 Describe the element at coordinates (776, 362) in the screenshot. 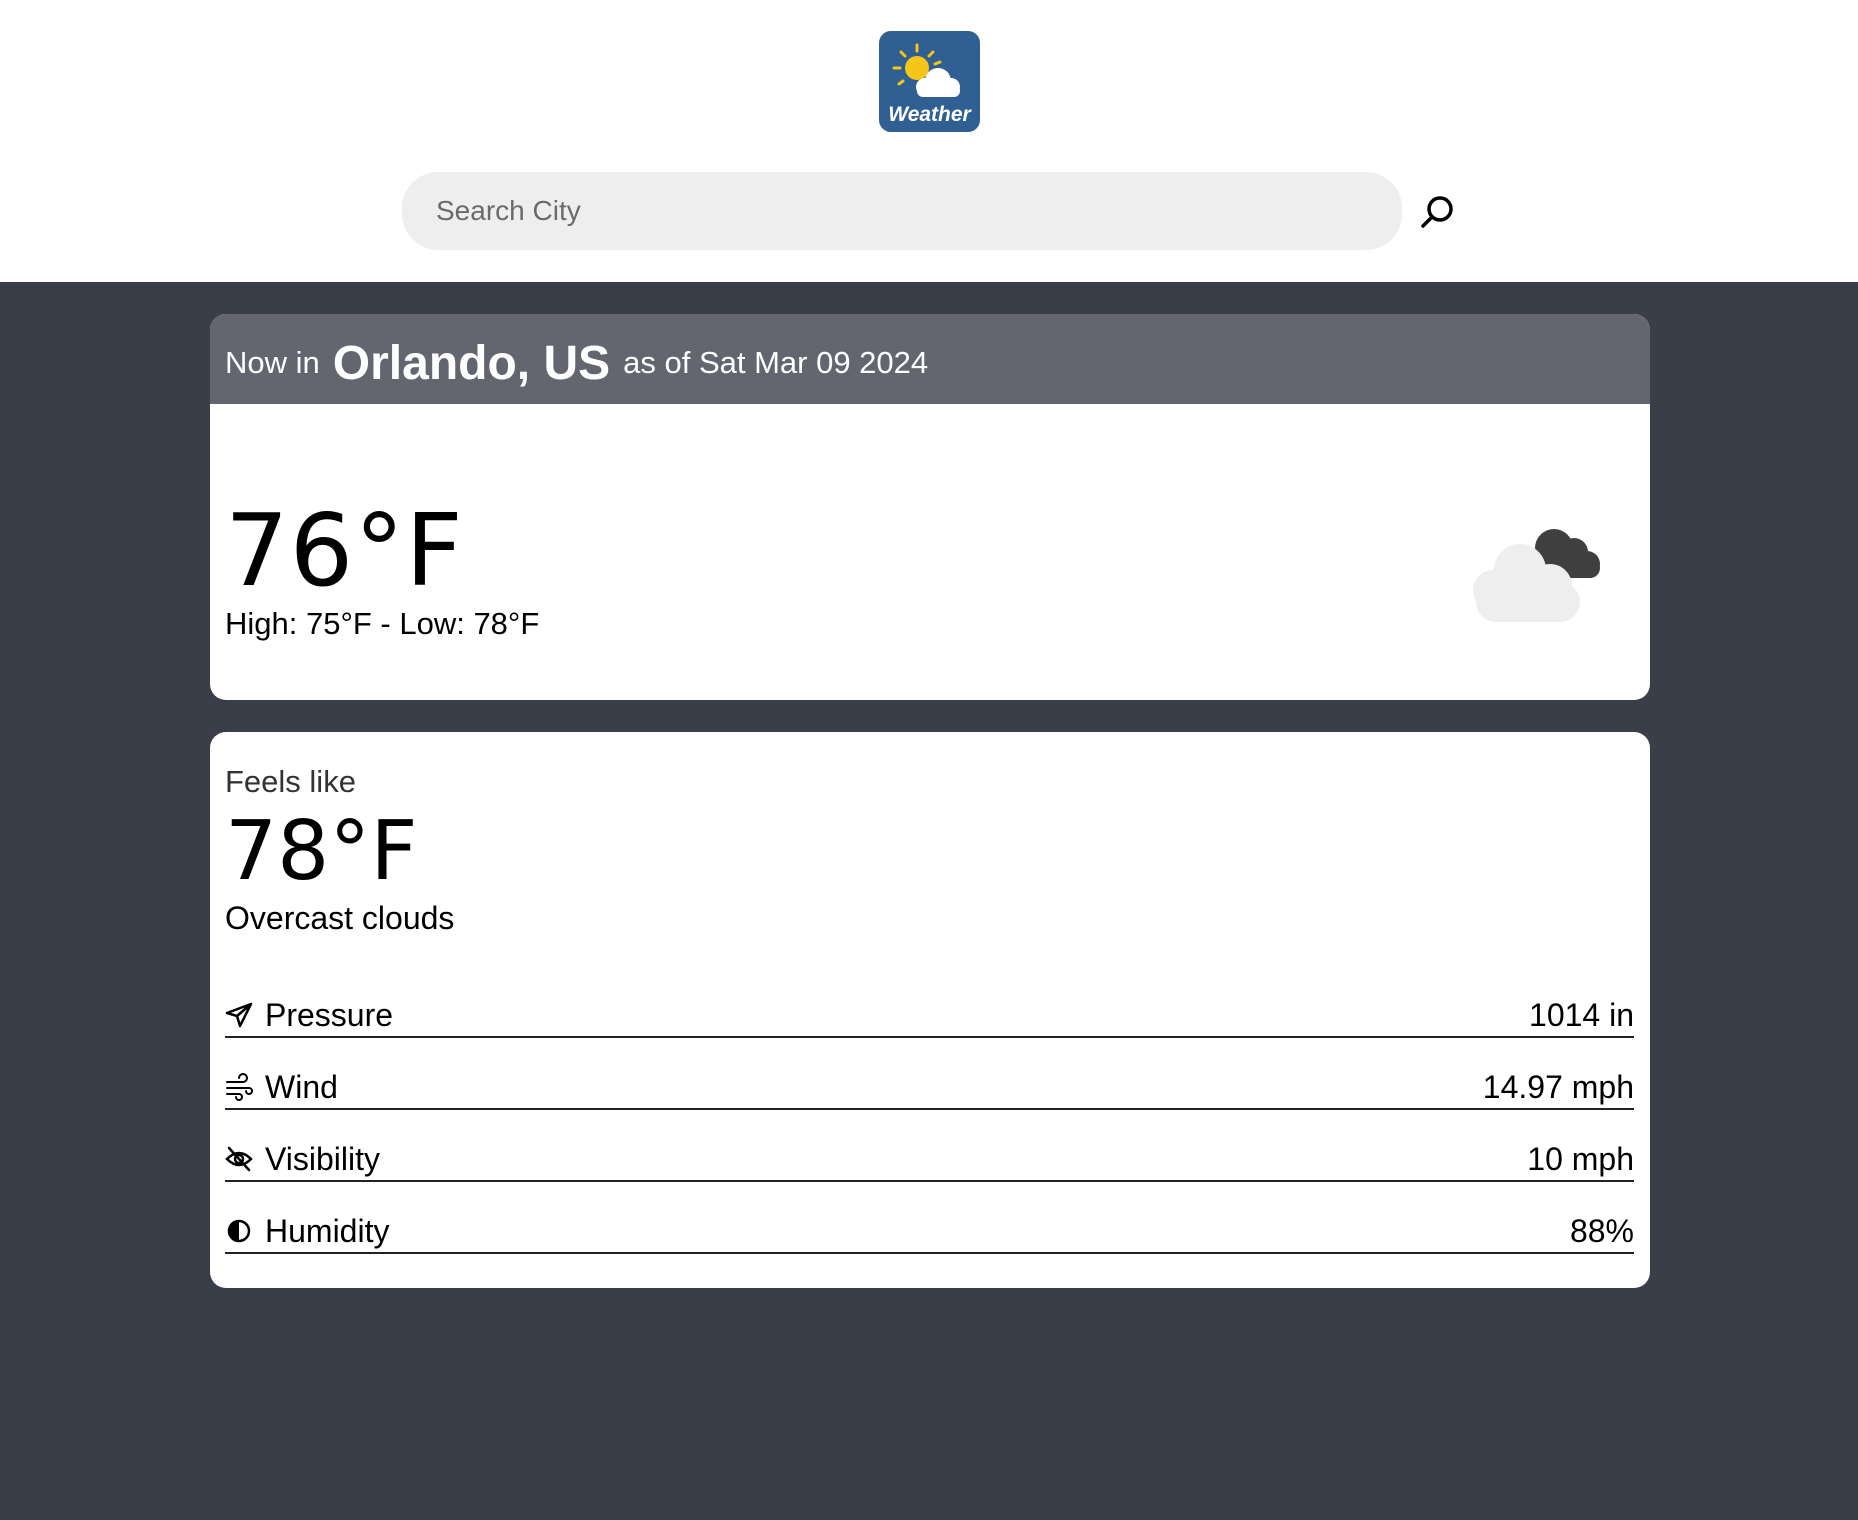

I see `as-of-date: as of Sat Mar 09 2024` at that location.